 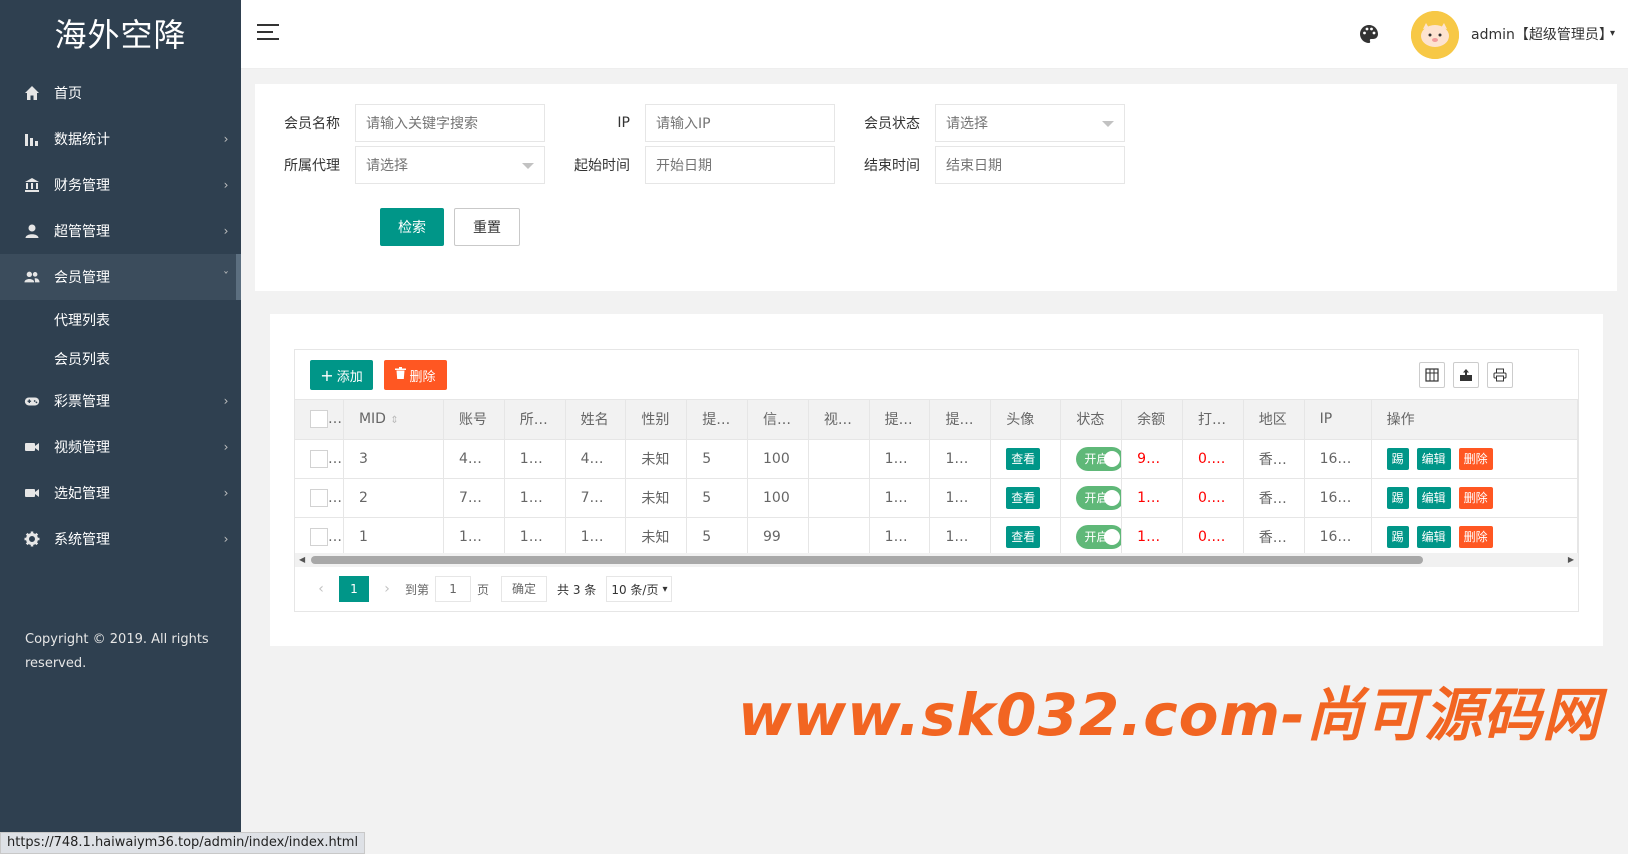 What do you see at coordinates (349, 377) in the screenshot?
I see `add-button-label: 添加` at bounding box center [349, 377].